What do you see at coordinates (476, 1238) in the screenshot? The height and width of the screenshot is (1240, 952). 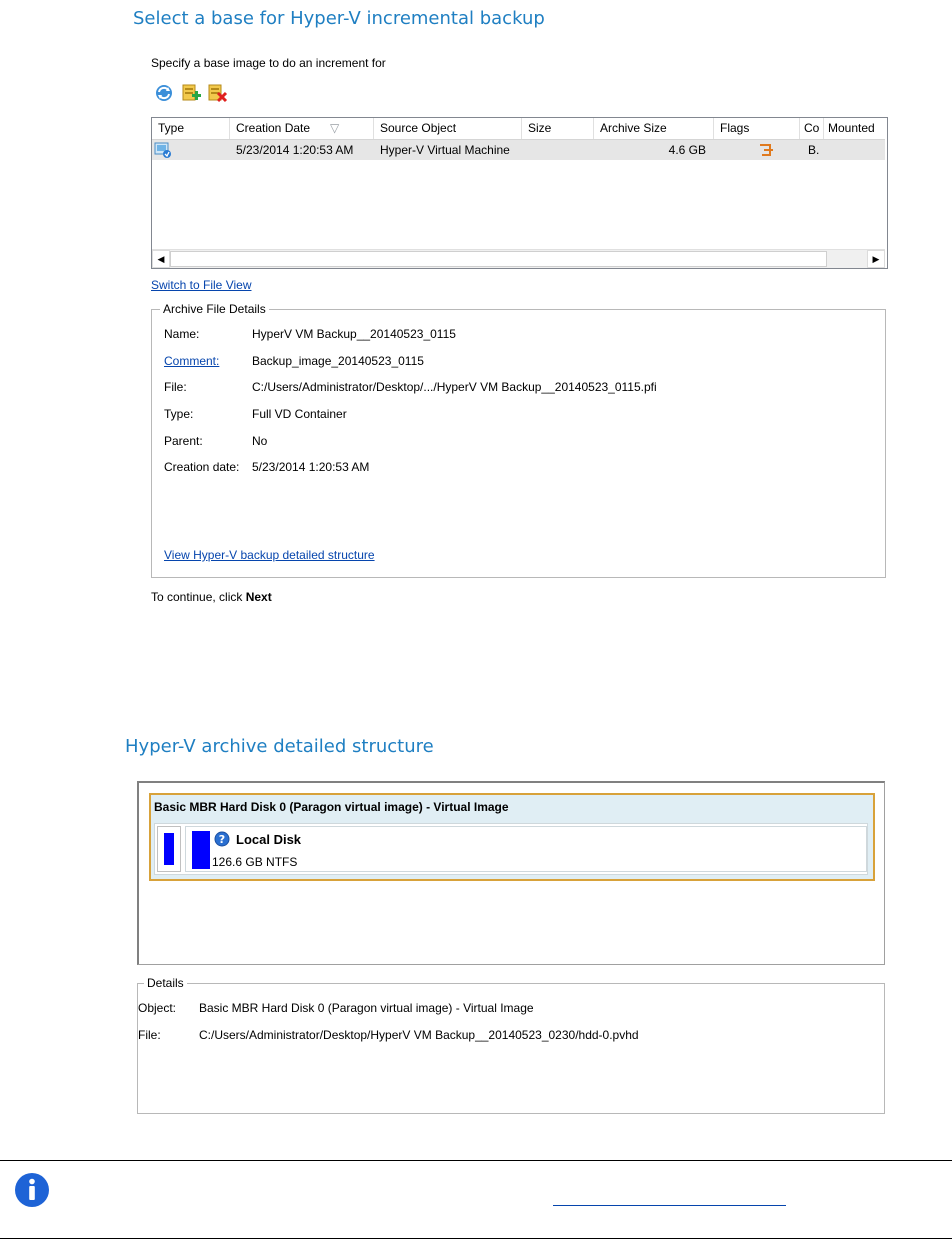 I see `note-bottom-rule` at bounding box center [476, 1238].